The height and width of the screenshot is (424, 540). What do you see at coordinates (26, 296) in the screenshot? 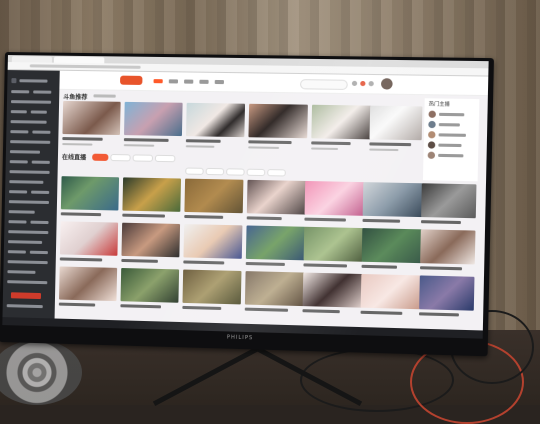
I see `sidebar-promo-button` at bounding box center [26, 296].